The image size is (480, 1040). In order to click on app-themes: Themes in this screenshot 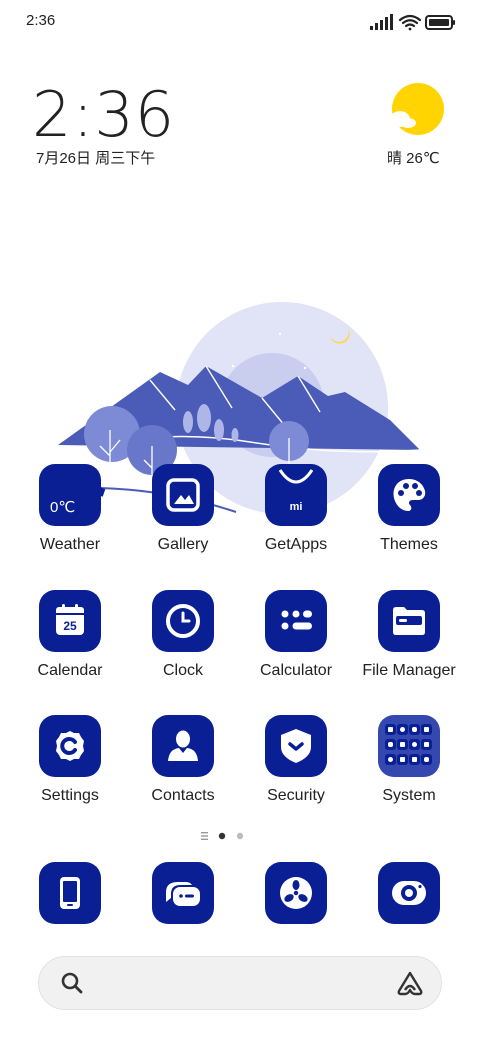, I will do `click(409, 509)`.